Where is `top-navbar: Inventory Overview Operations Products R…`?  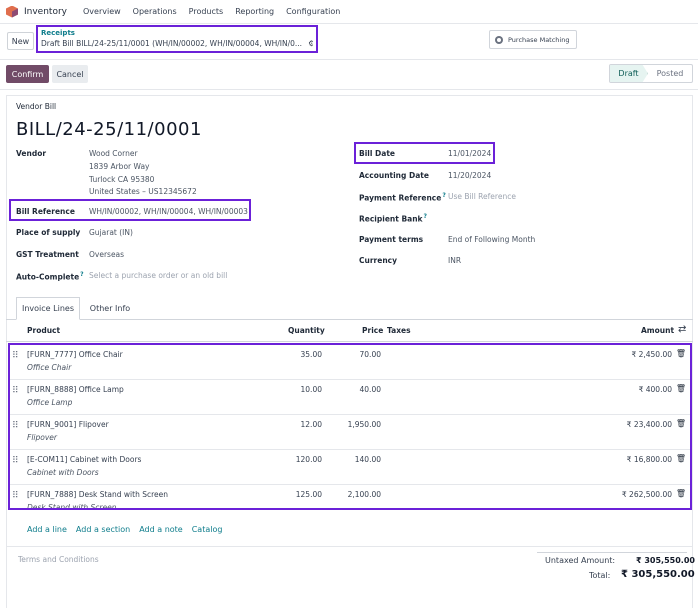 top-navbar: Inventory Overview Operations Products R… is located at coordinates (349, 12).